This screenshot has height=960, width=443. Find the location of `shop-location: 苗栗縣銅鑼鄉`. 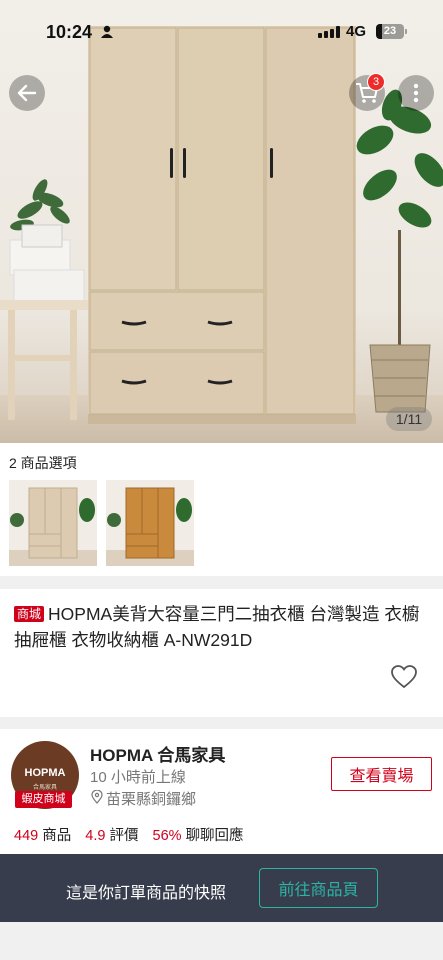

shop-location: 苗栗縣銅鑼鄉 is located at coordinates (151, 799).